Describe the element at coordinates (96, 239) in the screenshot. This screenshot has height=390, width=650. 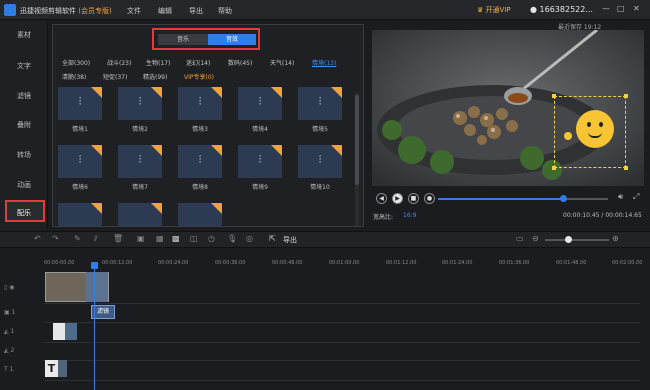
I see `split-icon: ⫽` at that location.